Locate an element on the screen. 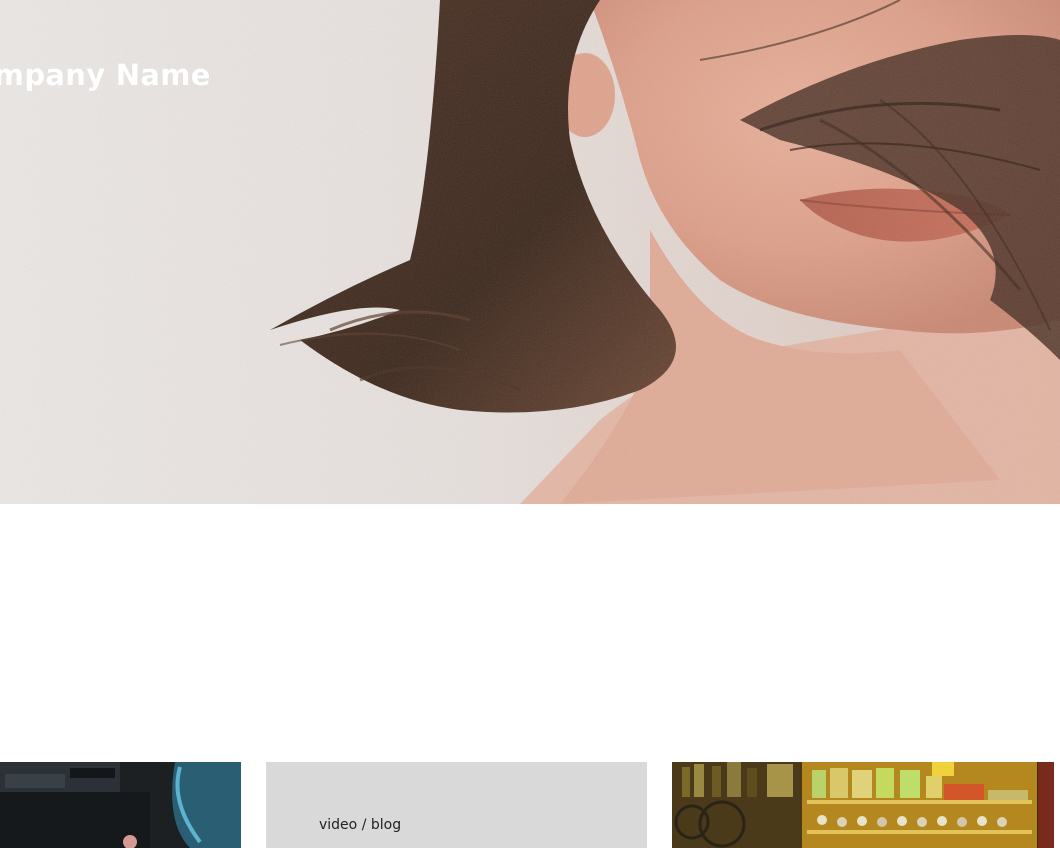  tile-caption: video / blog is located at coordinates (360, 825).